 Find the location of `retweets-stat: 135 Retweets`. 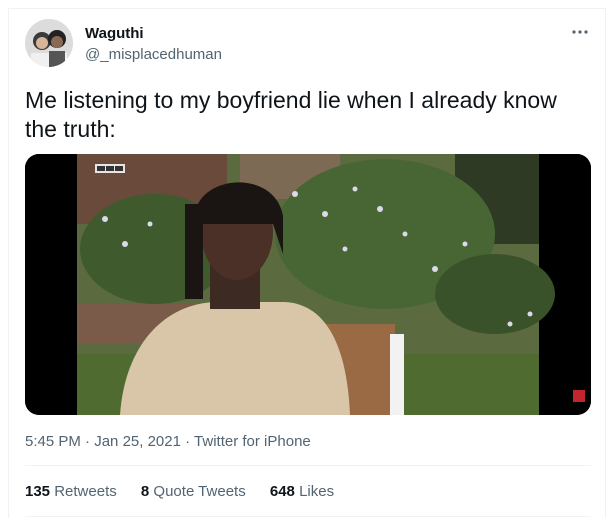

retweets-stat: 135 Retweets is located at coordinates (73, 491).